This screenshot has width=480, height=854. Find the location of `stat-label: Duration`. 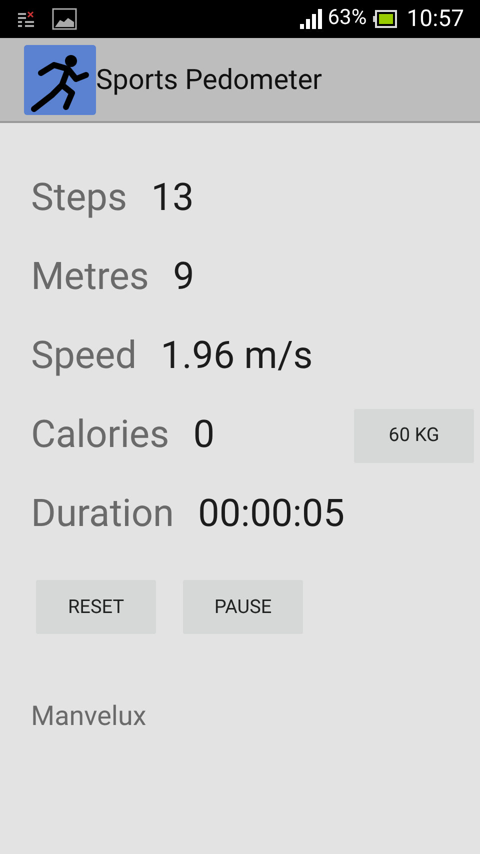

stat-label: Duration is located at coordinates (102, 514).